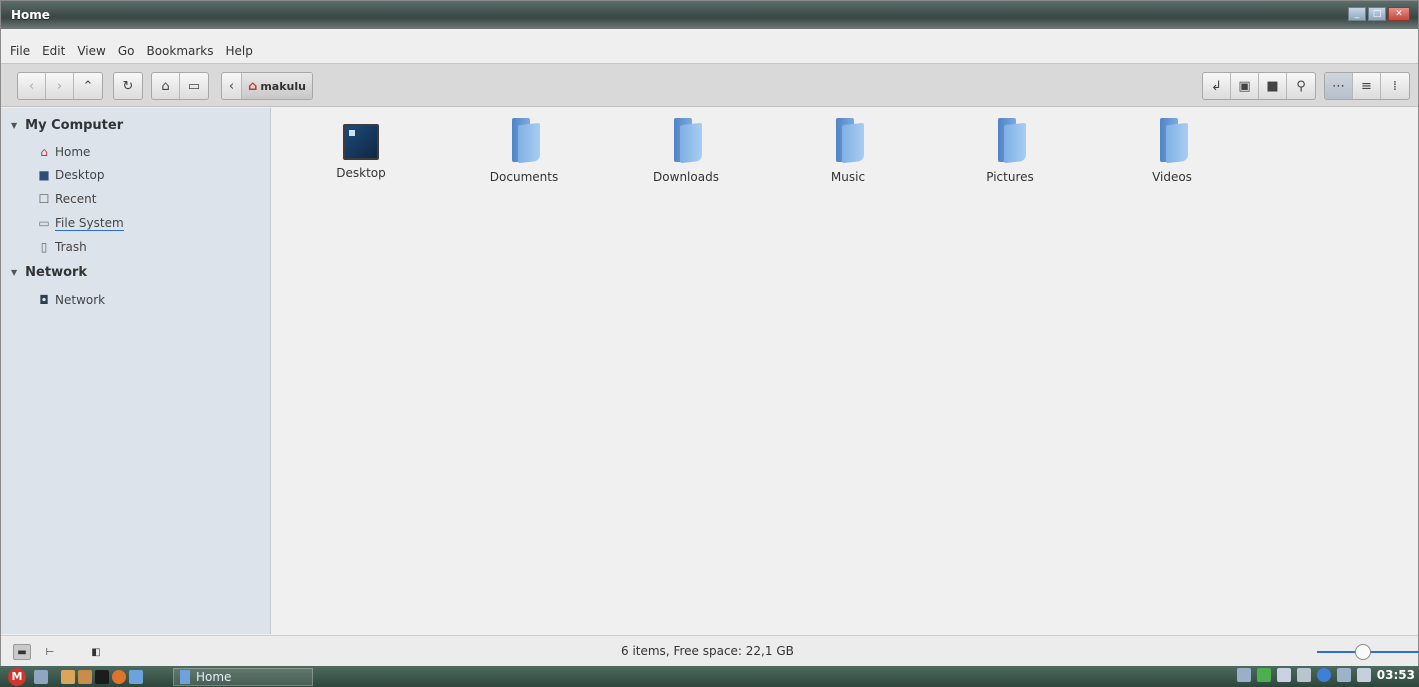 The width and height of the screenshot is (1419, 687). What do you see at coordinates (1010, 177) in the screenshot?
I see `file-item-label: Pictures` at bounding box center [1010, 177].